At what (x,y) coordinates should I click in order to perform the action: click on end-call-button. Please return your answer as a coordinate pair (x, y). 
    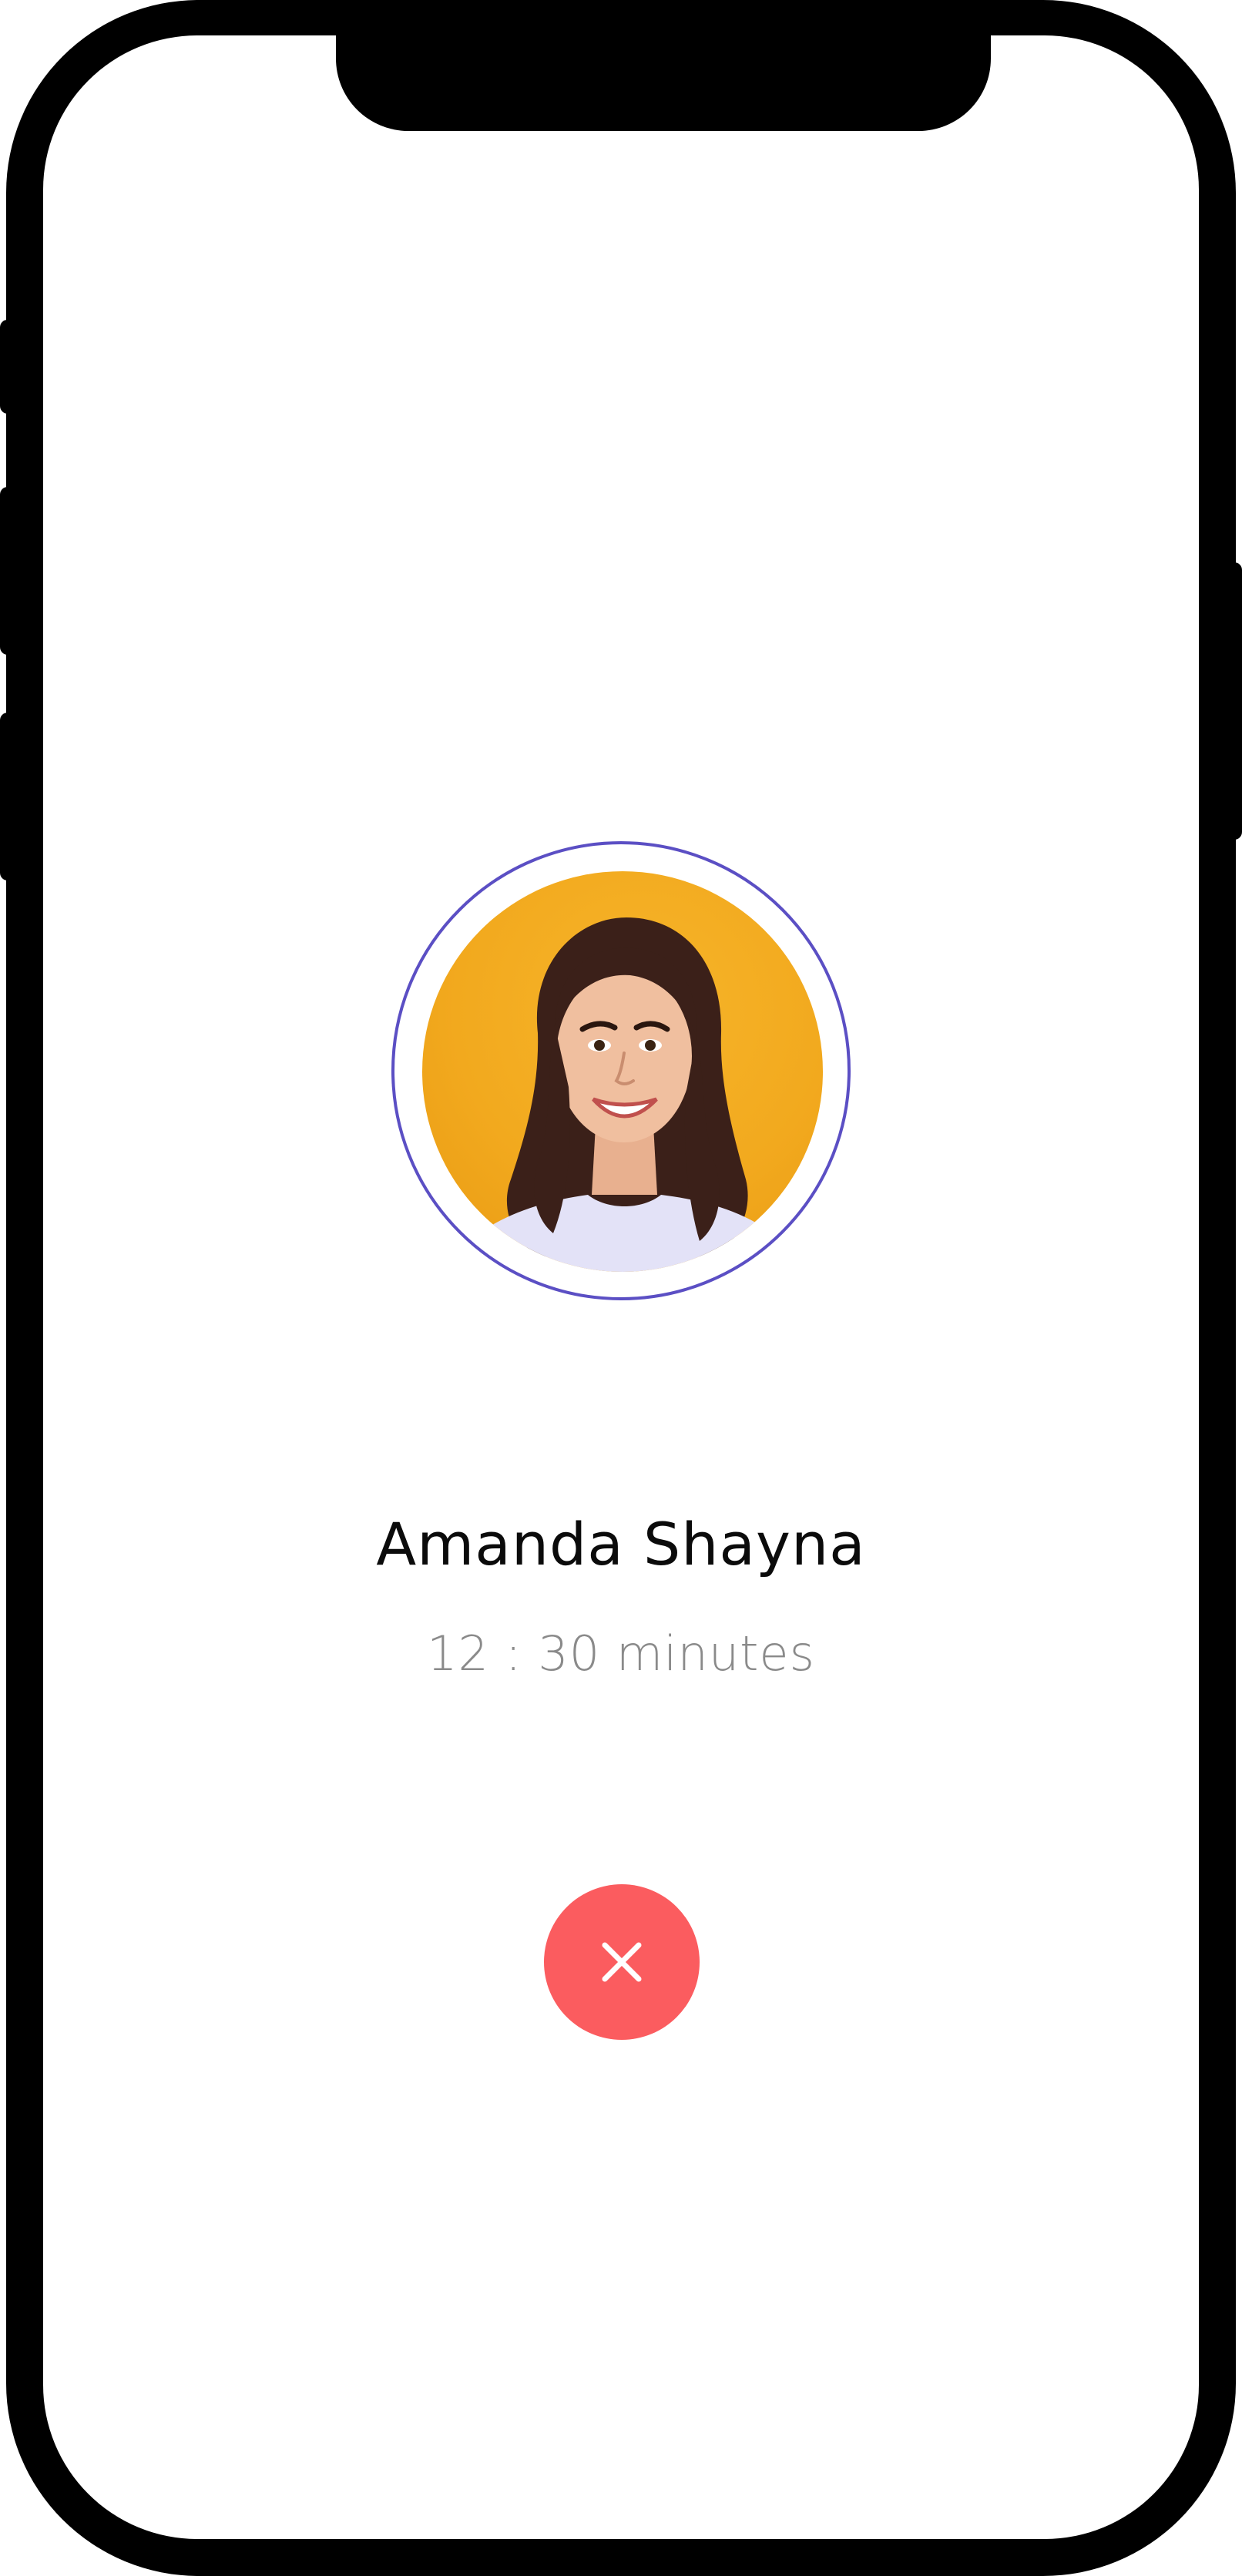
    Looking at the image, I should click on (622, 1962).